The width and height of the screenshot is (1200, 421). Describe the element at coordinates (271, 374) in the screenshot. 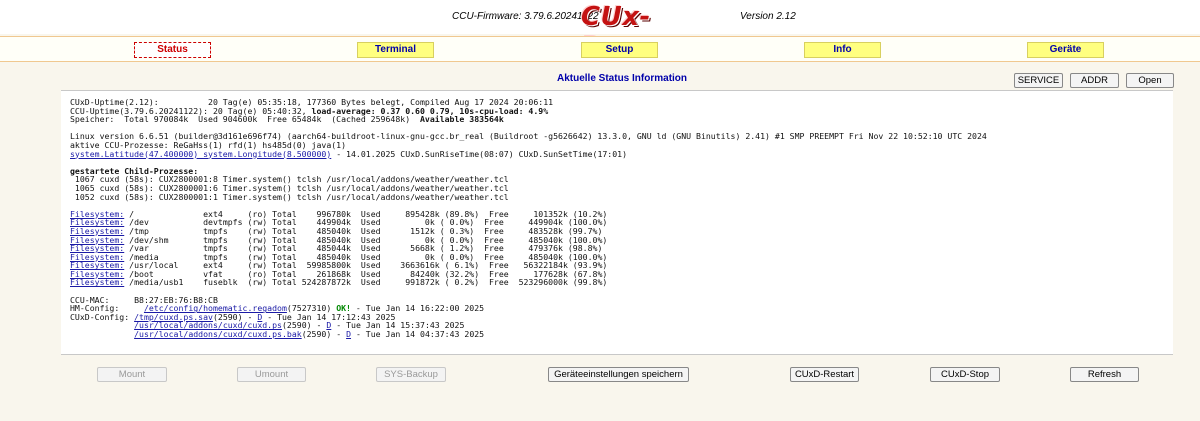

I see `umount-button: Umount` at that location.